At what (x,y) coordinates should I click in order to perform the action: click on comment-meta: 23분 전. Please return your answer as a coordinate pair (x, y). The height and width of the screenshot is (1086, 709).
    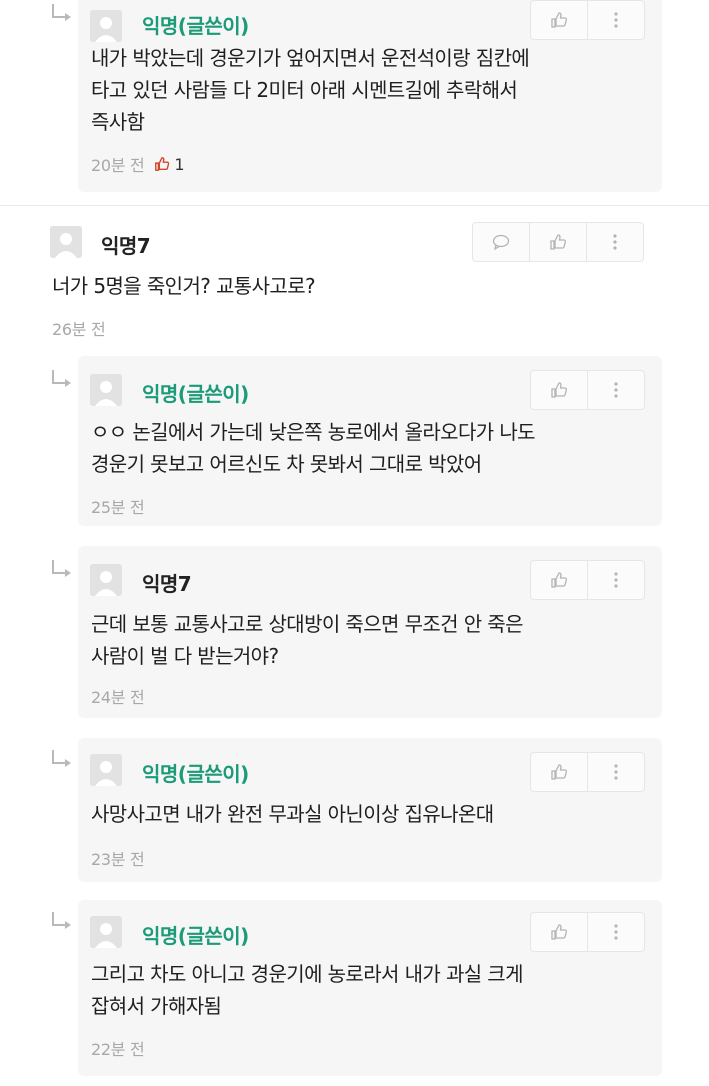
    Looking at the image, I should click on (118, 858).